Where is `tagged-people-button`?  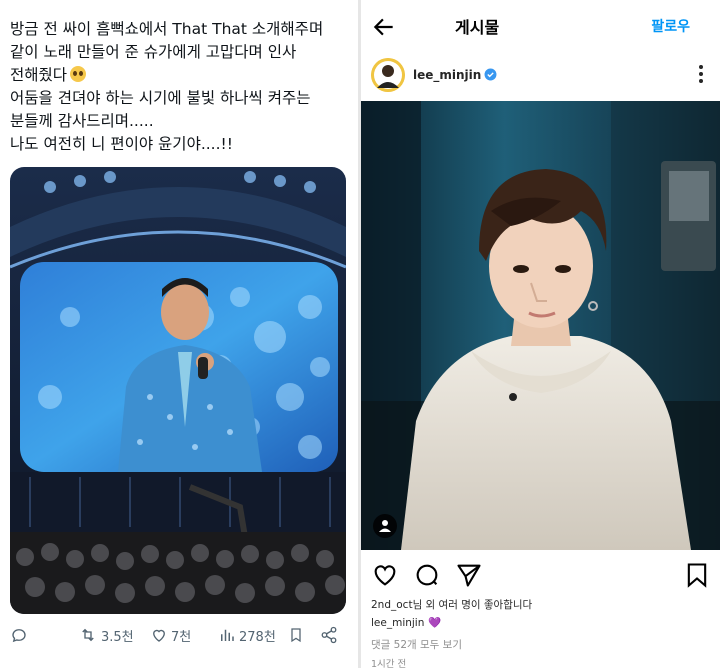
tagged-people-button is located at coordinates (385, 526).